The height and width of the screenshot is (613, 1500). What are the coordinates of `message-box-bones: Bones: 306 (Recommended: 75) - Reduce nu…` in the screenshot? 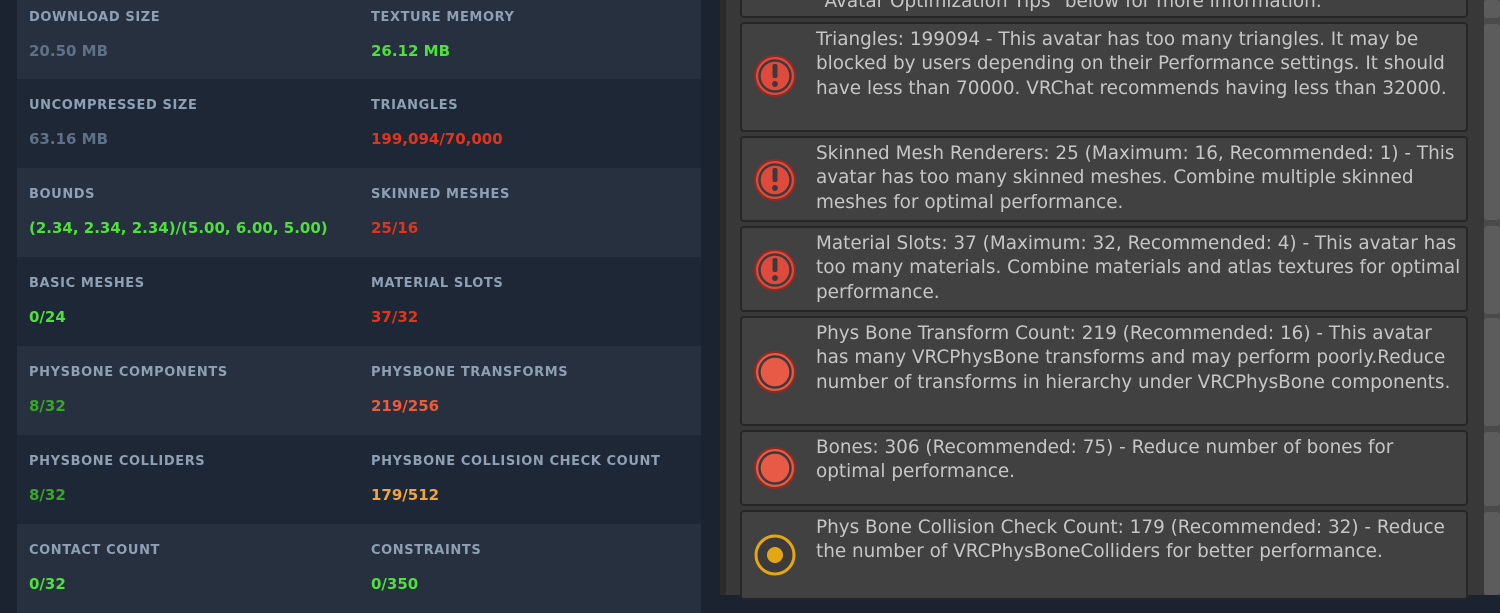 It's located at (1104, 468).